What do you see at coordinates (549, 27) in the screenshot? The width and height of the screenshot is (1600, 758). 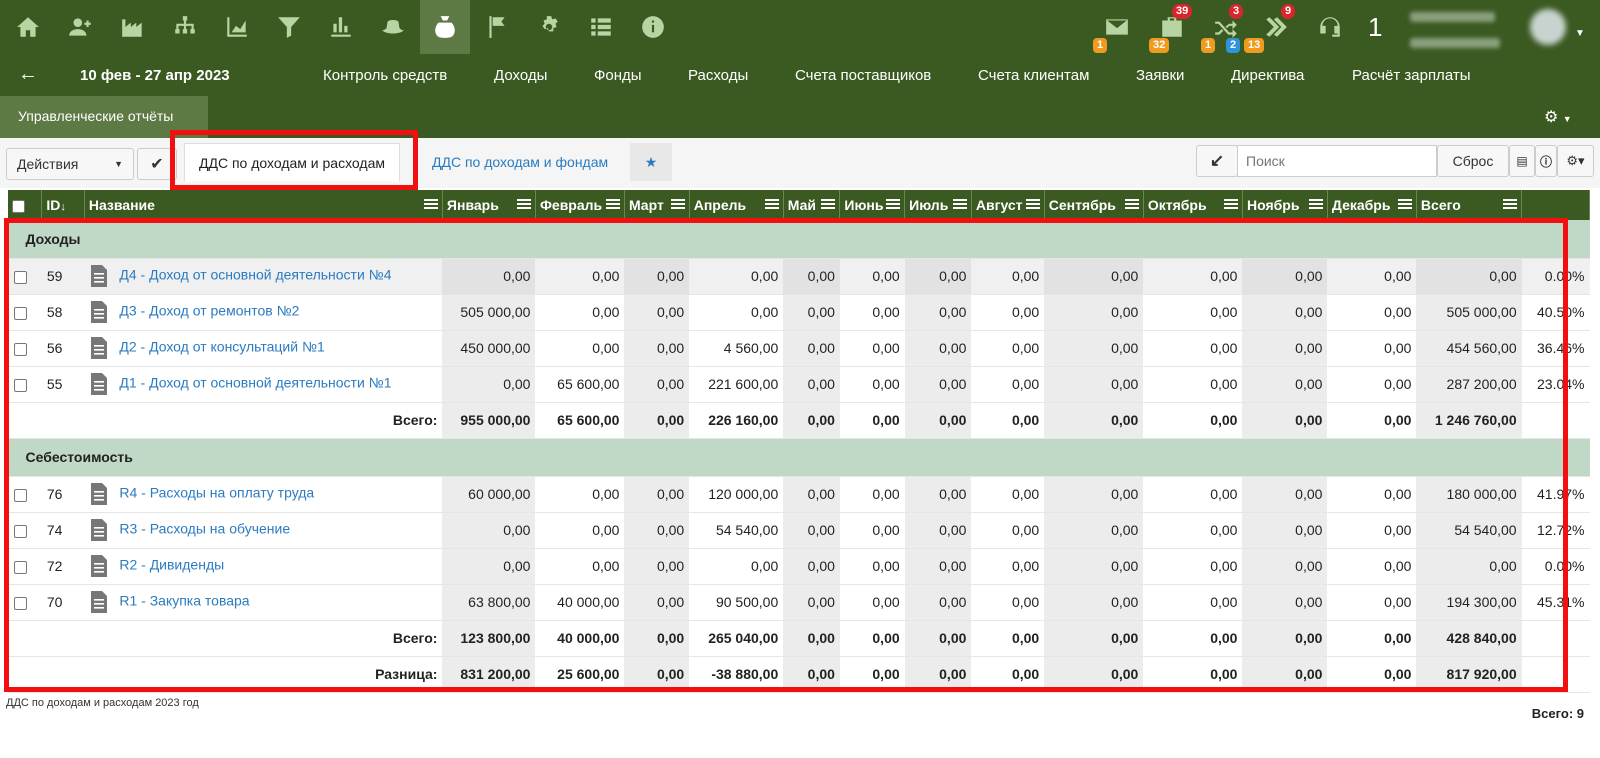 I see `gear-icon` at bounding box center [549, 27].